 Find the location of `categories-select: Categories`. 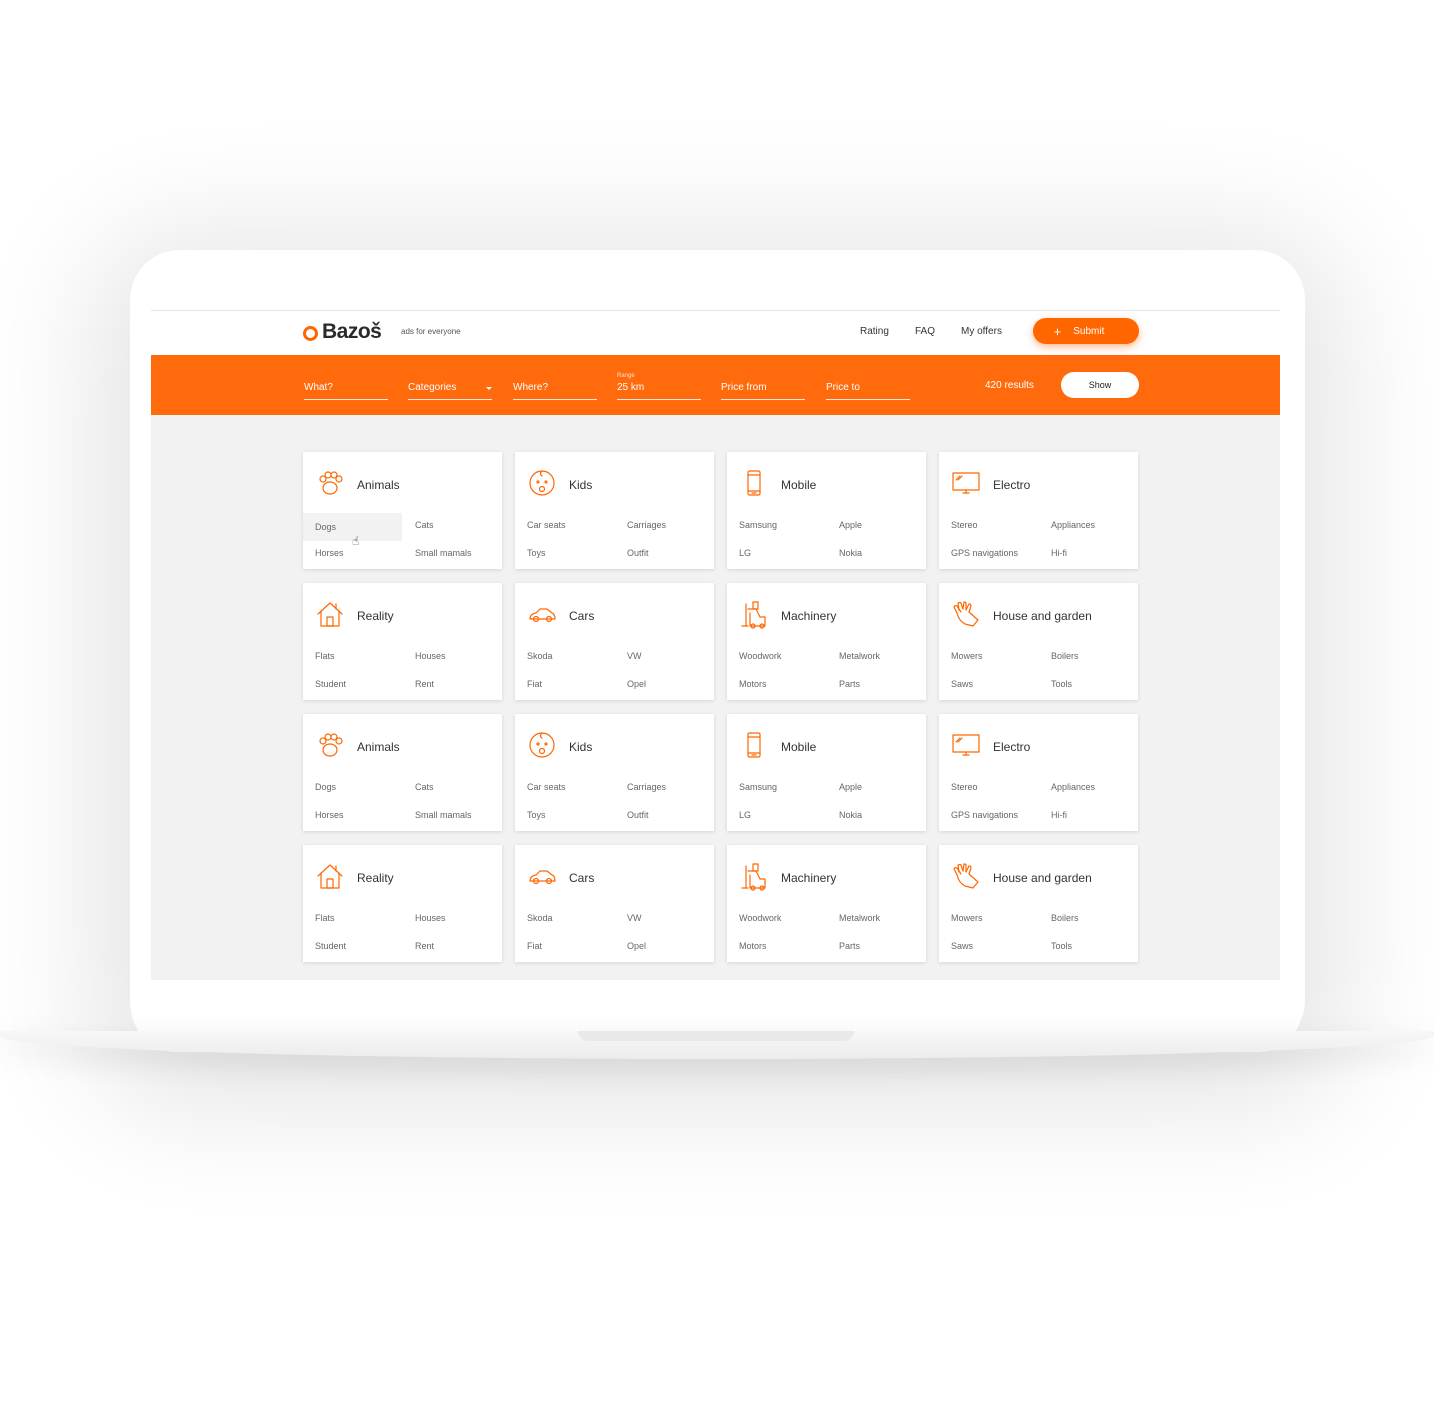

categories-select: Categories is located at coordinates (450, 385).